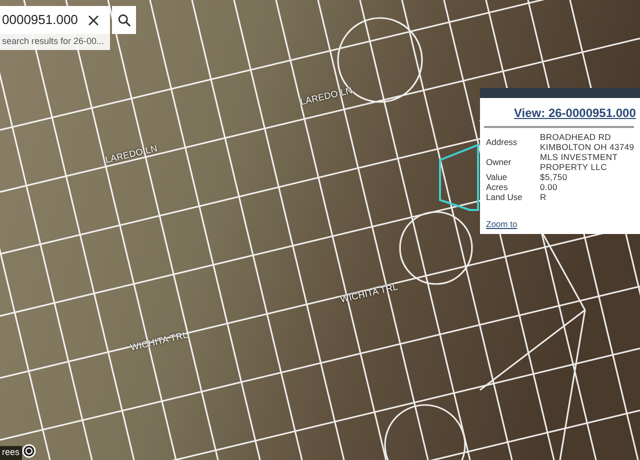  I want to click on search-input: 0000951.000, so click(45, 20).